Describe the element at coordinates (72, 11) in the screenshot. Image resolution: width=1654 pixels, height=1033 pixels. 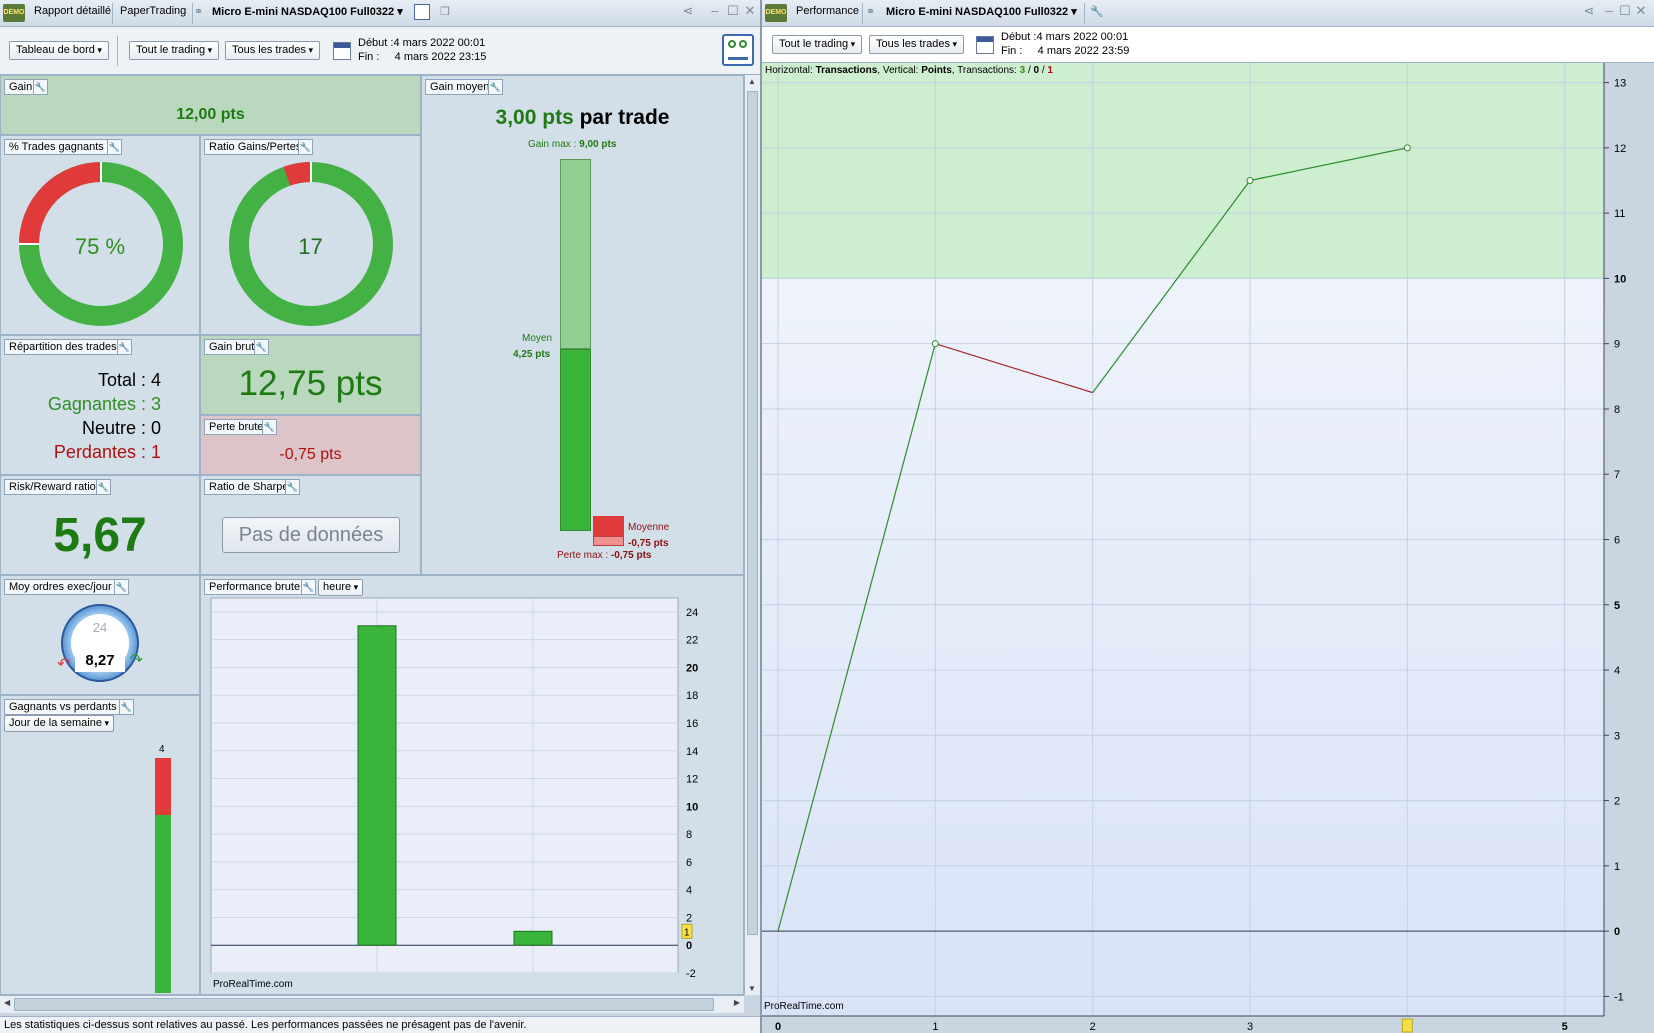
I see `tab-rapport-detaille: Rapport détaillé` at that location.